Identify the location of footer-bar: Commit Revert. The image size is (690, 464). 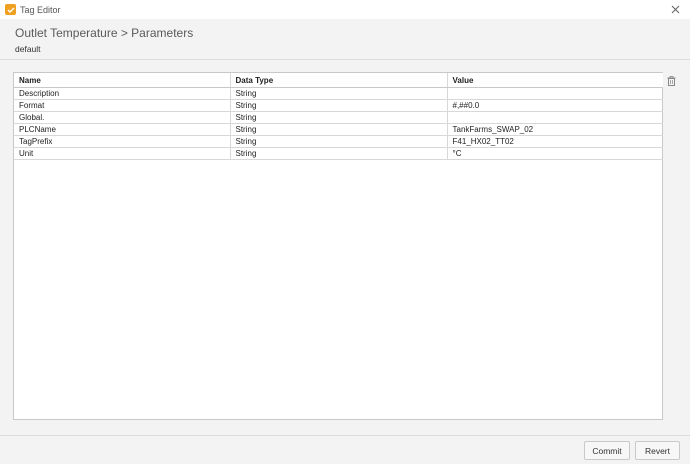
(345, 449).